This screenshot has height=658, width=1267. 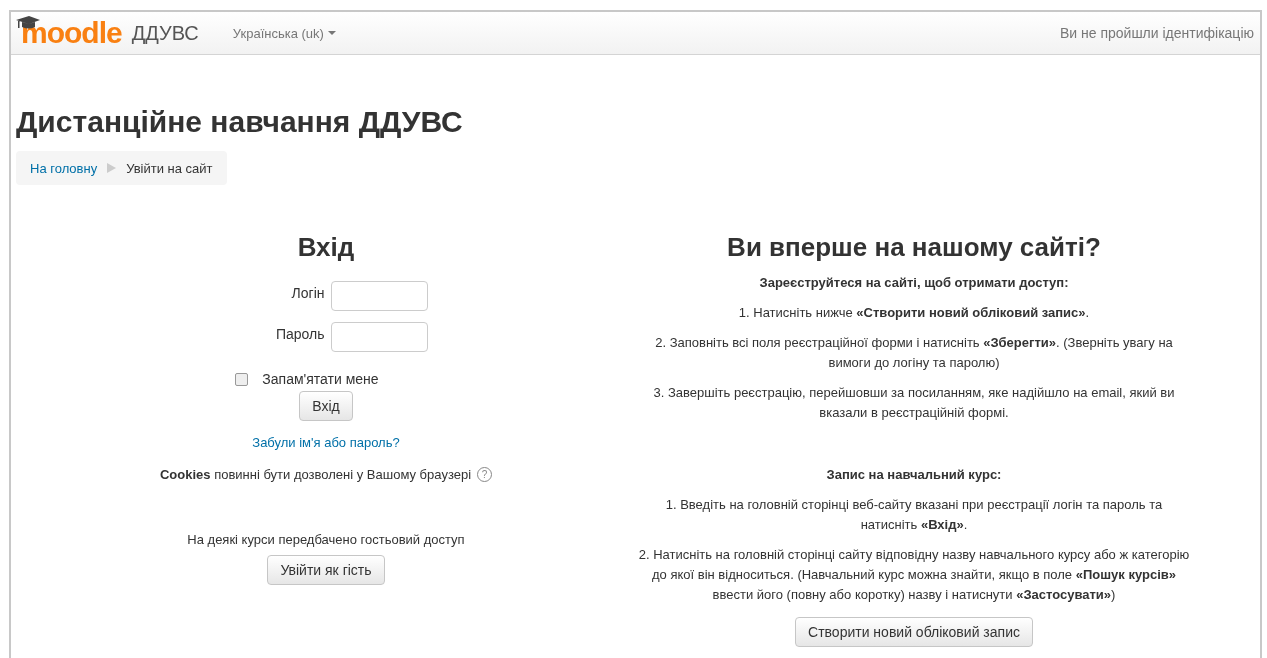 I want to click on instruction-step: 1. Введіть на головній сторінці веб-сайту вказані при реєстрації логін та пароль та натисніть «Вхід»., so click(x=914, y=515).